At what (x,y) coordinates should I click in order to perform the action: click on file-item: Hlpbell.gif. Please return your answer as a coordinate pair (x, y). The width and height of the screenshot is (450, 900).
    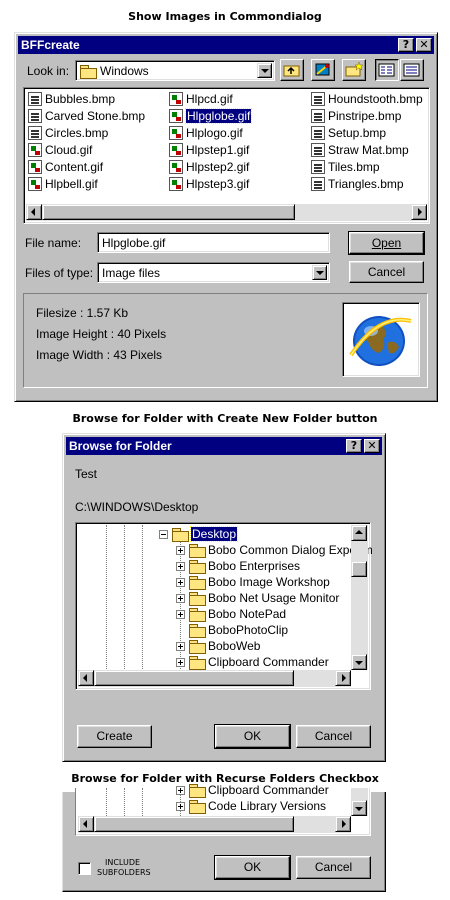
    Looking at the image, I should click on (63, 184).